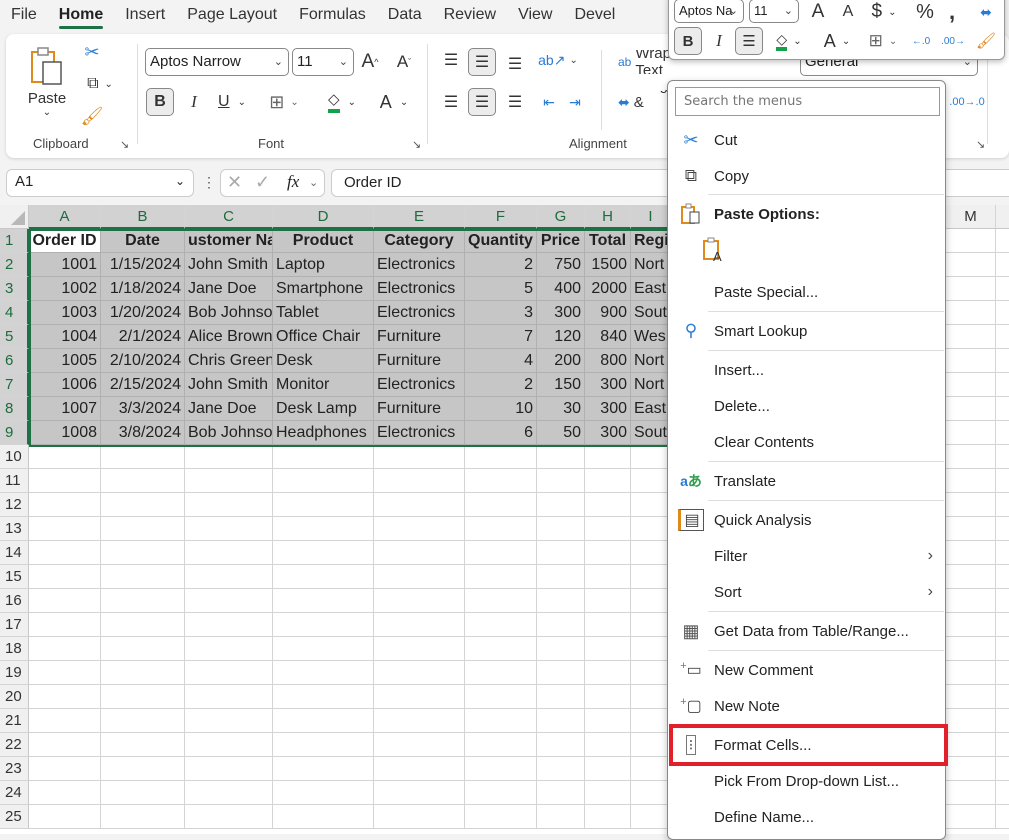  Describe the element at coordinates (515, 102) in the screenshot. I see `align-right-button: ☰` at that location.